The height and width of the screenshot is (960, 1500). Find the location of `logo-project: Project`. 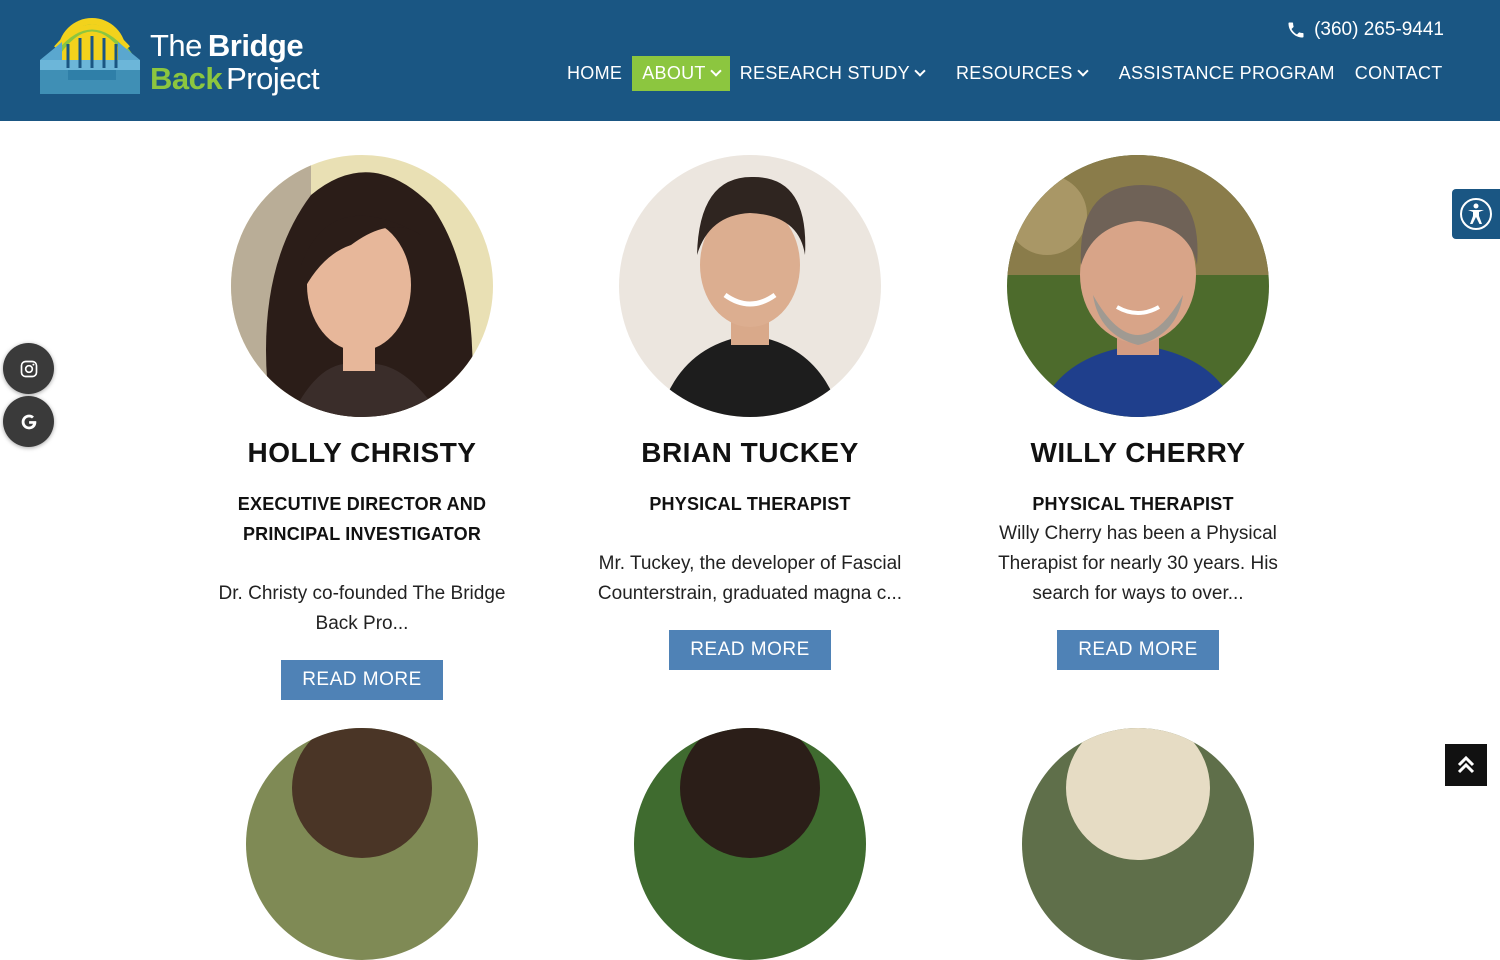

logo-project: Project is located at coordinates (273, 78).